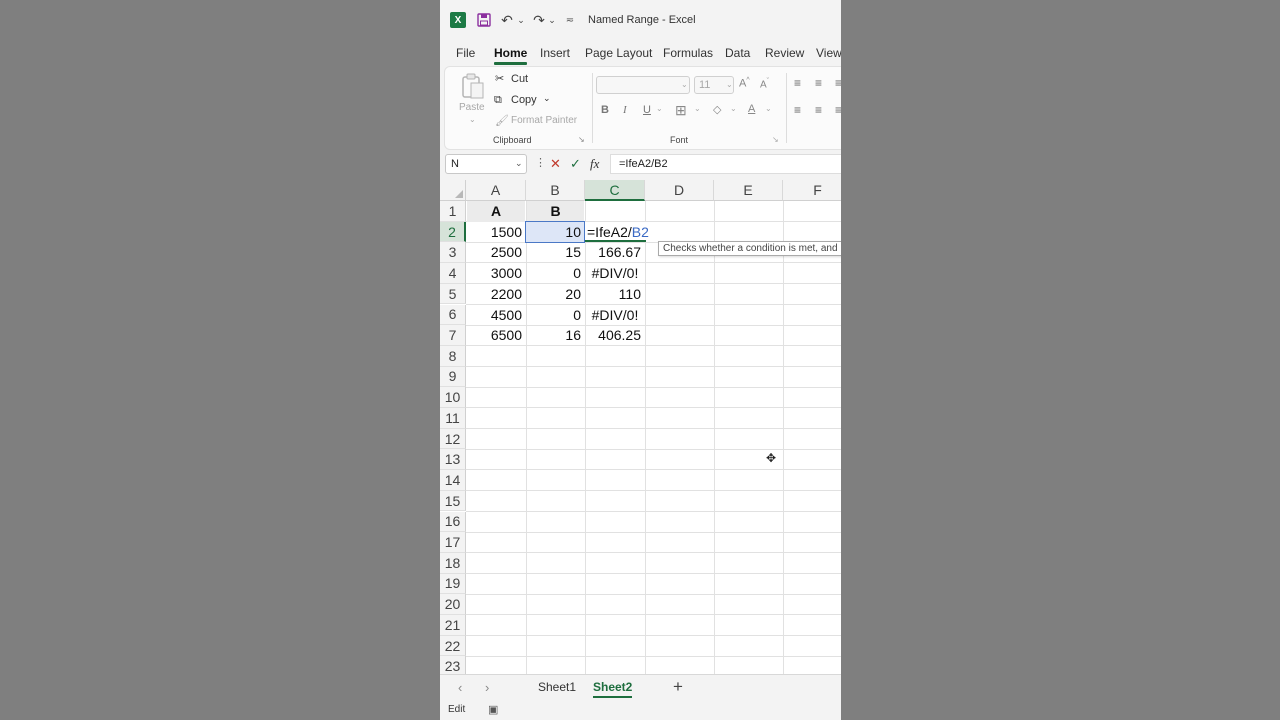  I want to click on align-right-icon: ≡, so click(838, 110).